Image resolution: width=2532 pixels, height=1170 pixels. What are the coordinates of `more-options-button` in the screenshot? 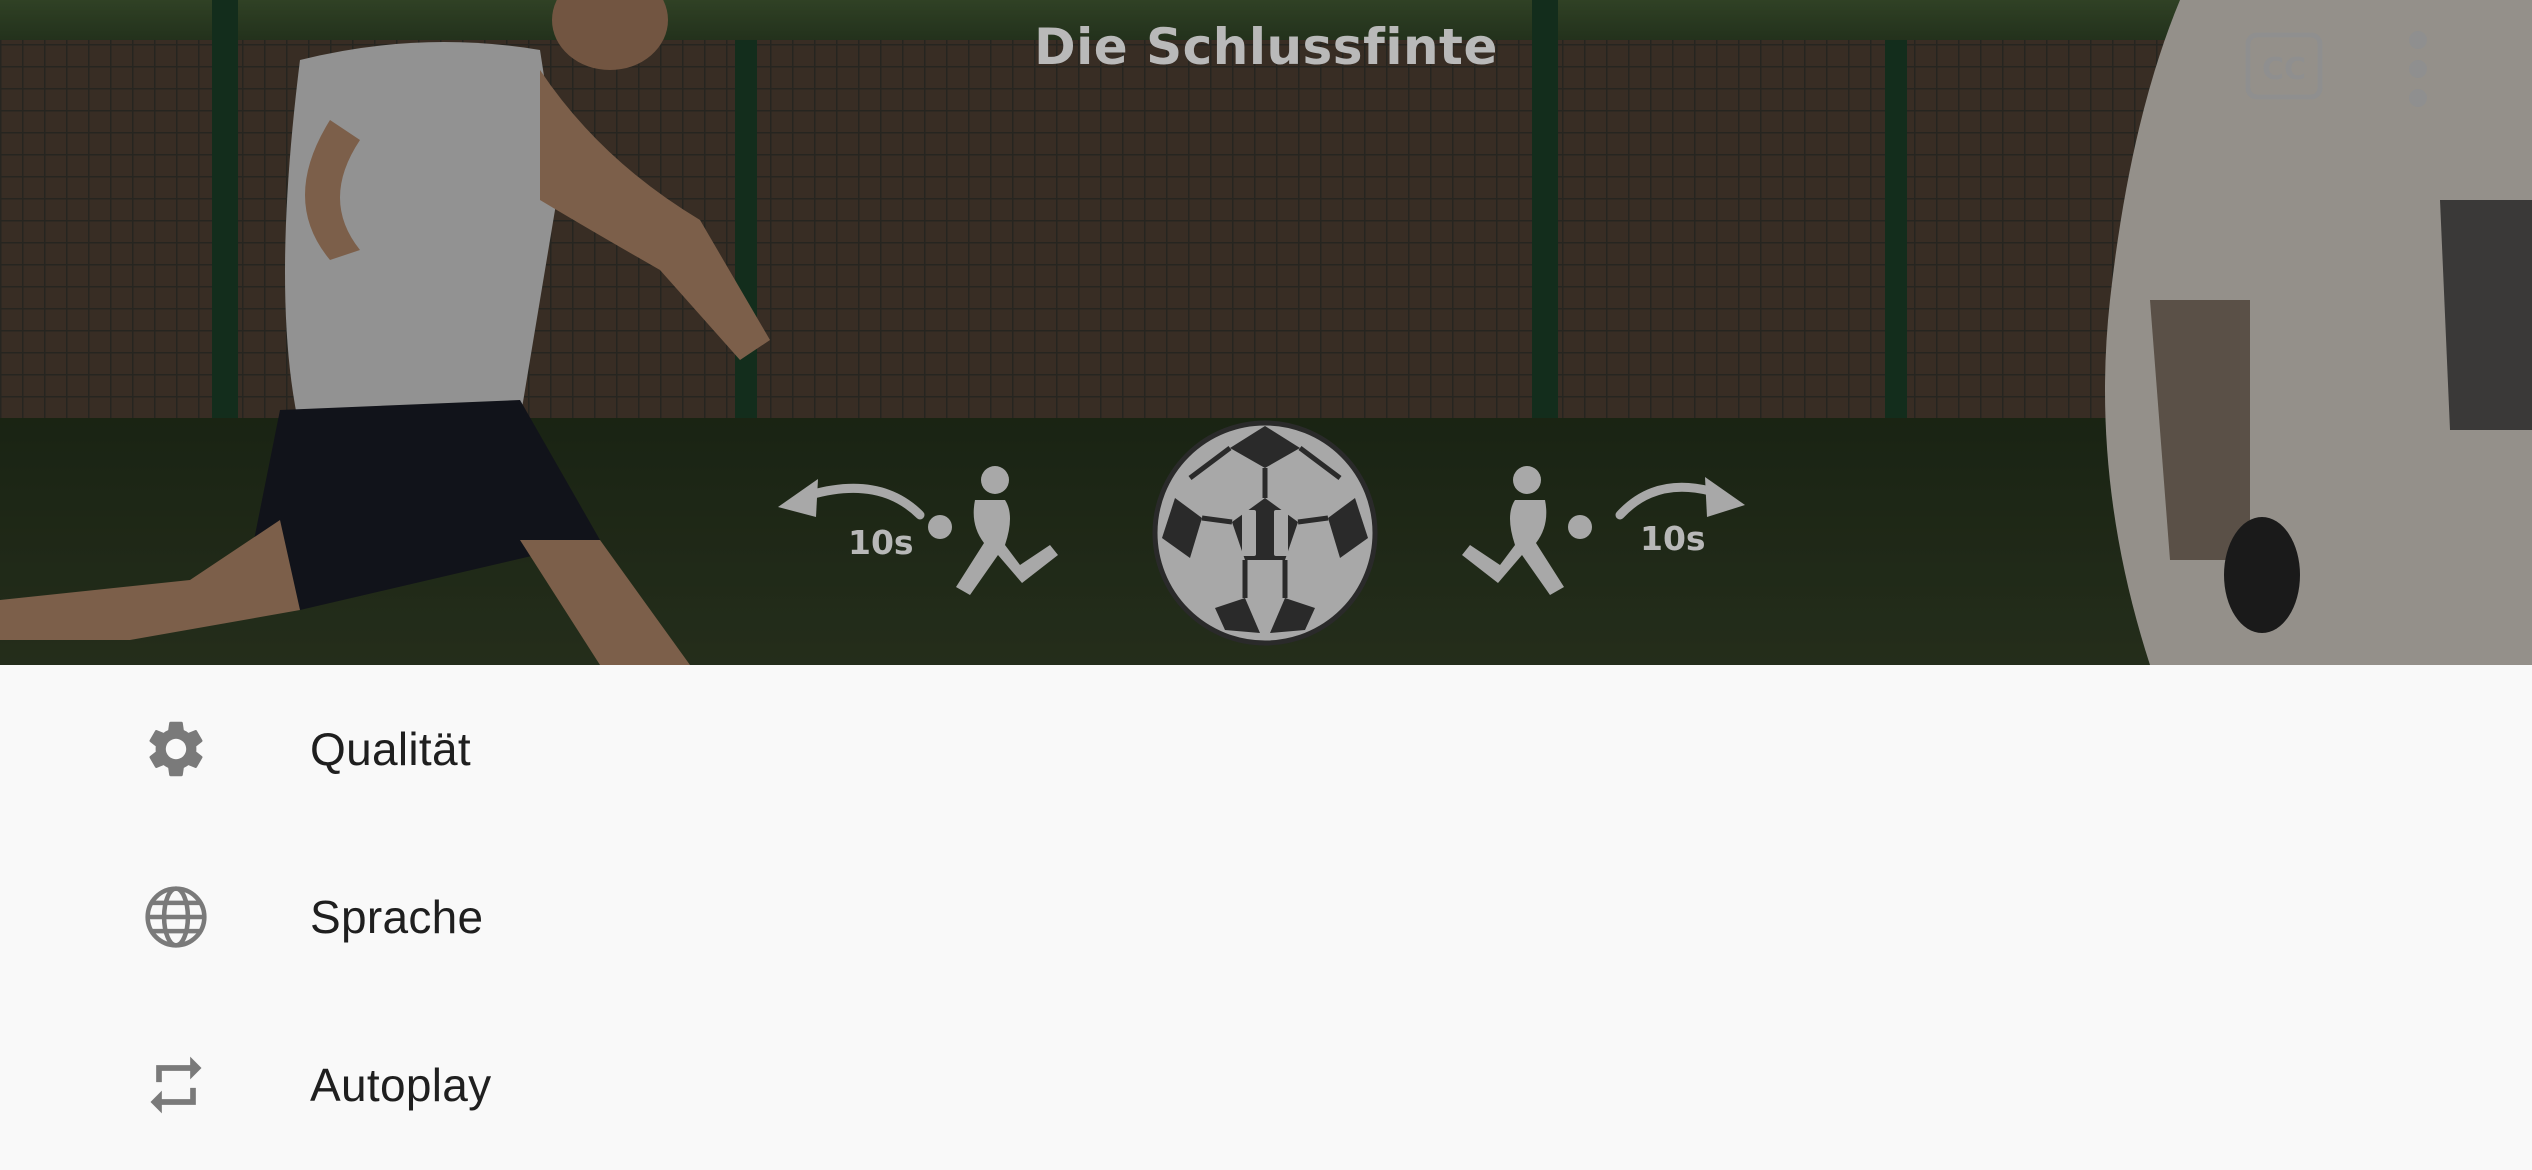 It's located at (2418, 69).